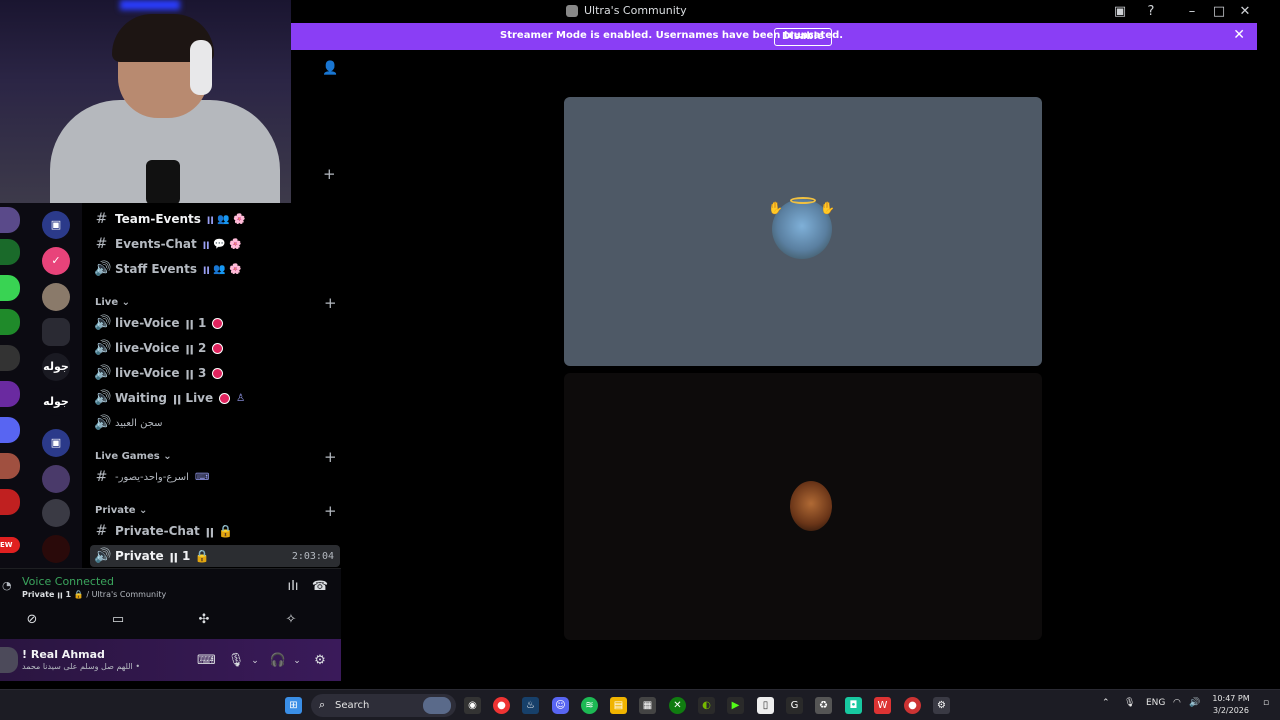 The width and height of the screenshot is (1280, 720). Describe the element at coordinates (32, 620) in the screenshot. I see `camera-off-icon: ⊘` at that location.